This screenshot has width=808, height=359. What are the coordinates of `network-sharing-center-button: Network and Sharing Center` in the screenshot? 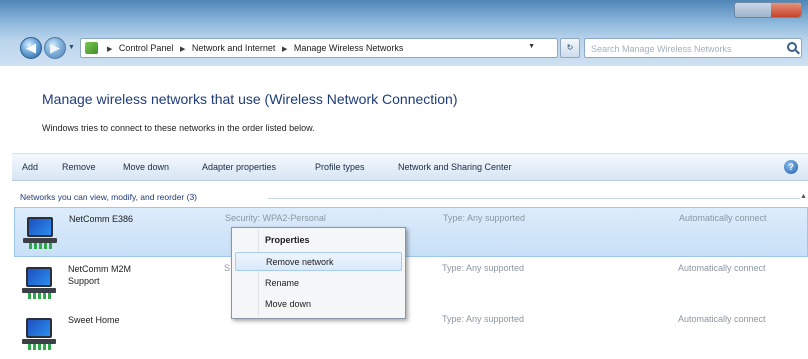 It's located at (455, 167).